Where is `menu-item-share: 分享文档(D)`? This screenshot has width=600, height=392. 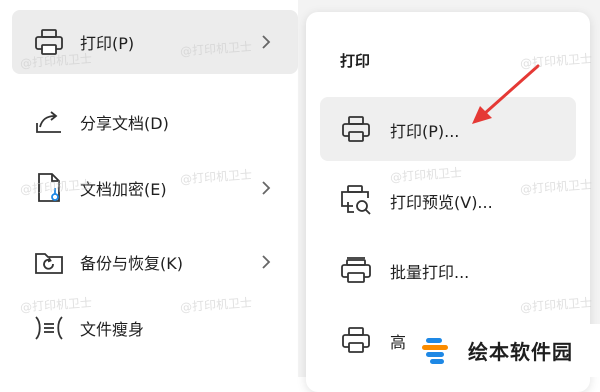
menu-item-share: 分享文档(D) is located at coordinates (155, 122).